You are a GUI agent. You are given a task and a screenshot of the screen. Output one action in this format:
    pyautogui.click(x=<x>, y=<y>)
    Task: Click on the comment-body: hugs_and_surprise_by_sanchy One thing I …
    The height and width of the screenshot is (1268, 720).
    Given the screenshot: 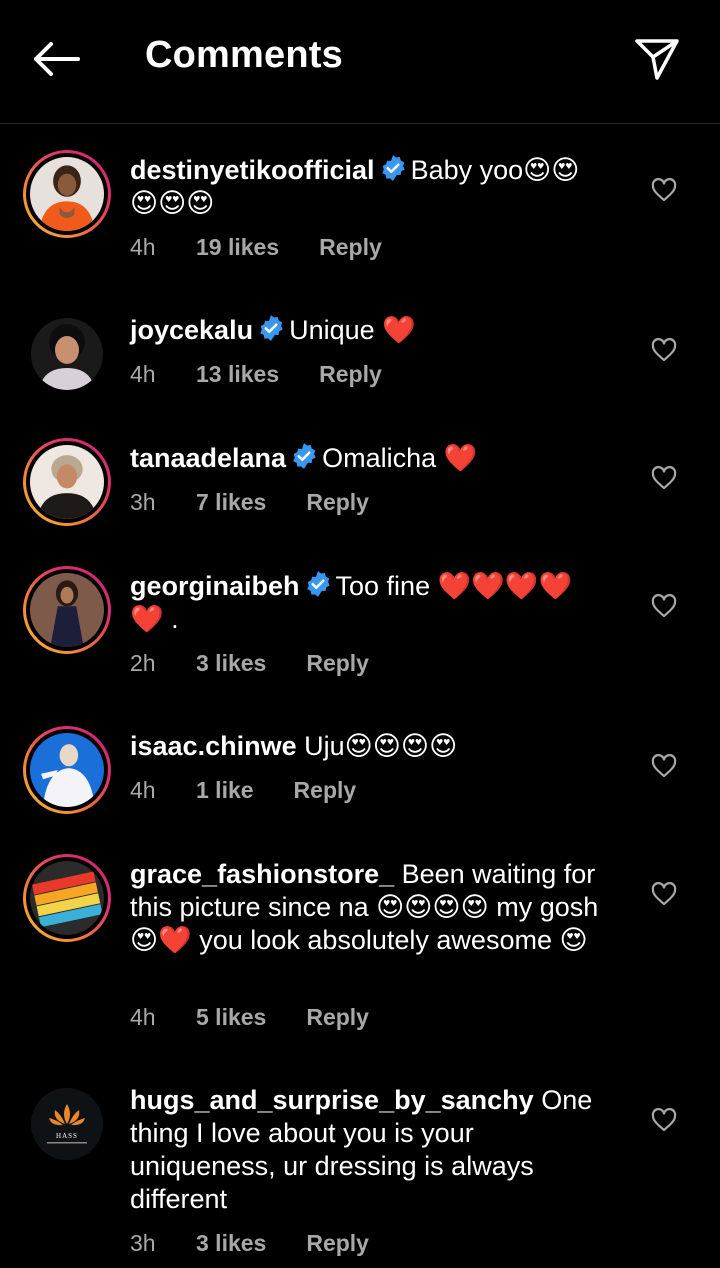 What is the action you would take?
    pyautogui.click(x=365, y=1150)
    